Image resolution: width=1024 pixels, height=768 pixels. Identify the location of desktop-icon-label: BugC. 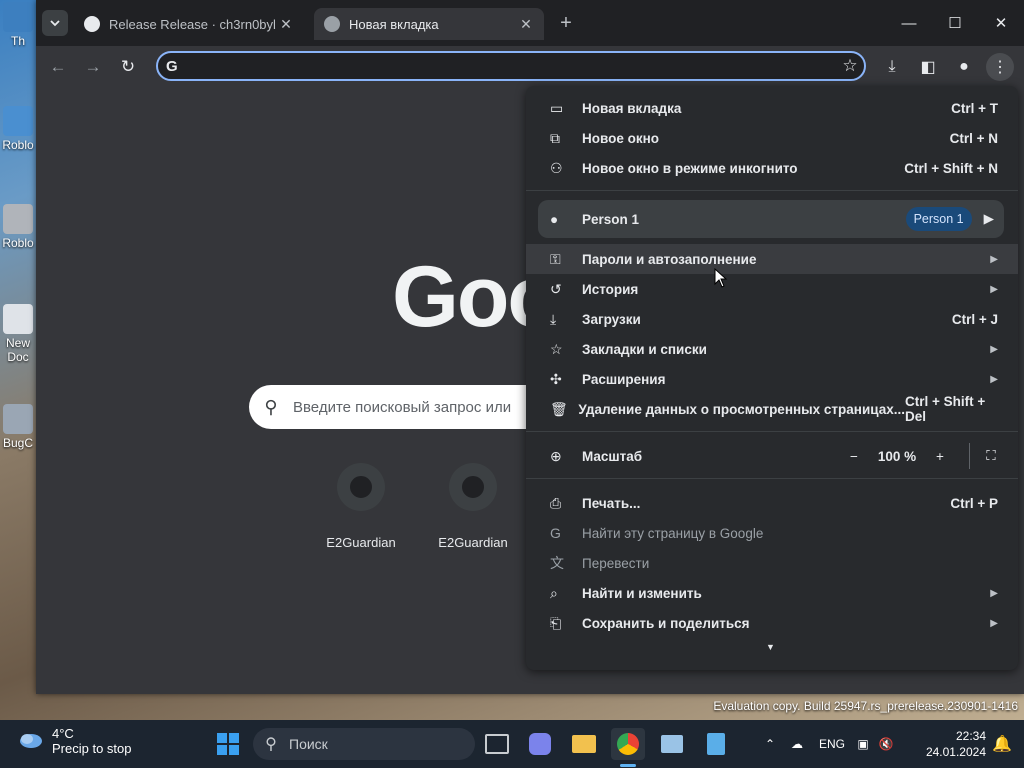
(18, 443).